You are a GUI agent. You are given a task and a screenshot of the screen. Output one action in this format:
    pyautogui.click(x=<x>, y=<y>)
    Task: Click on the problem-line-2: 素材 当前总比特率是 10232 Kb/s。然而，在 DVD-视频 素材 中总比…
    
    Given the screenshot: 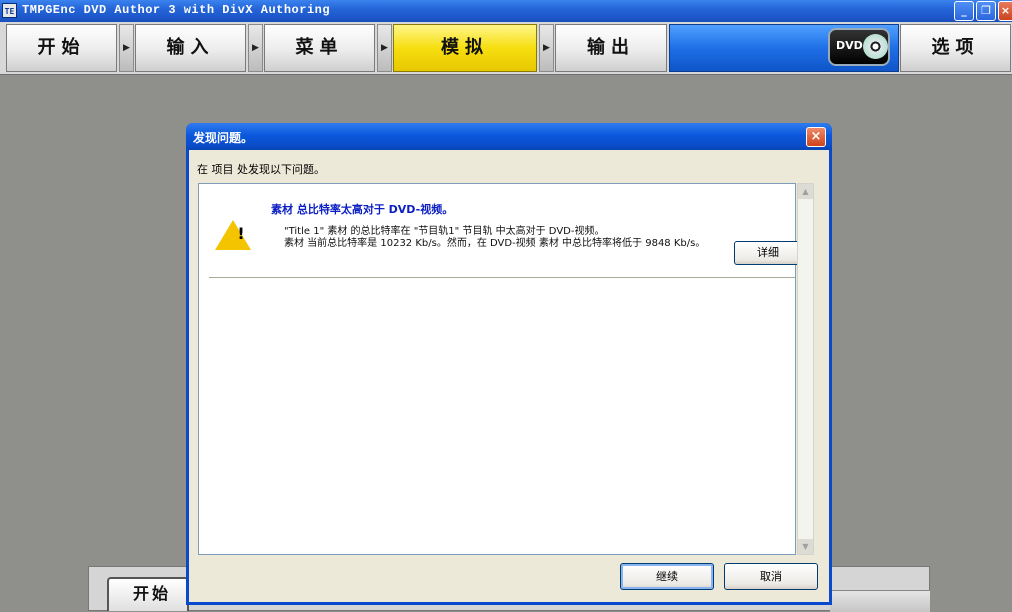 What is the action you would take?
    pyautogui.click(x=495, y=243)
    